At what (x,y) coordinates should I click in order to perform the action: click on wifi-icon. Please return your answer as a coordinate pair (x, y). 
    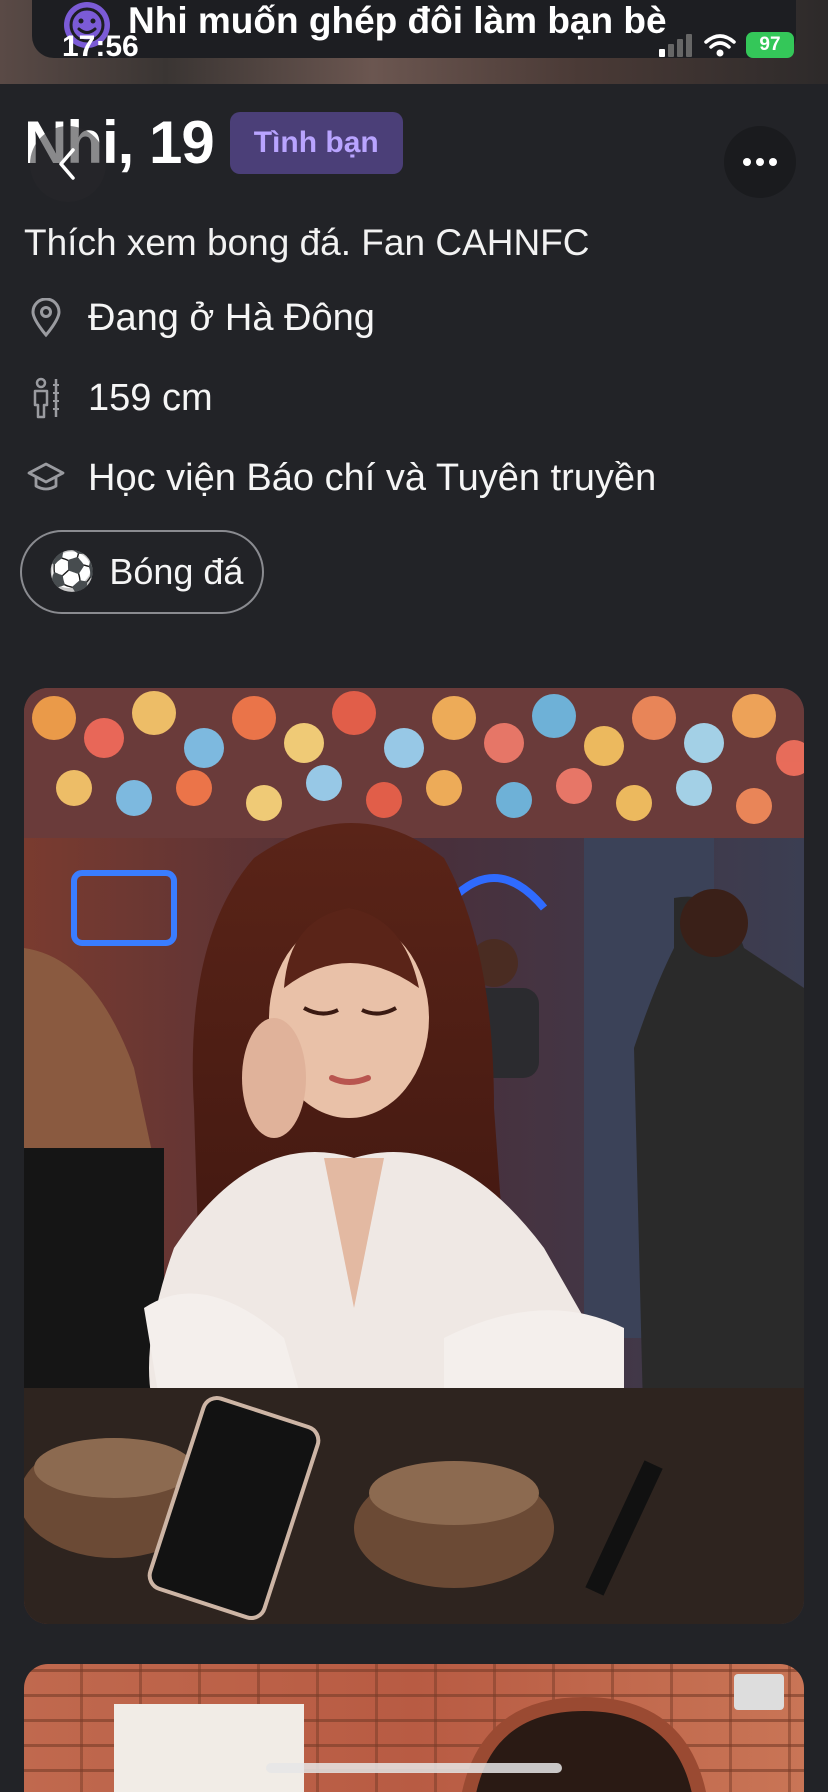
    Looking at the image, I should click on (720, 45).